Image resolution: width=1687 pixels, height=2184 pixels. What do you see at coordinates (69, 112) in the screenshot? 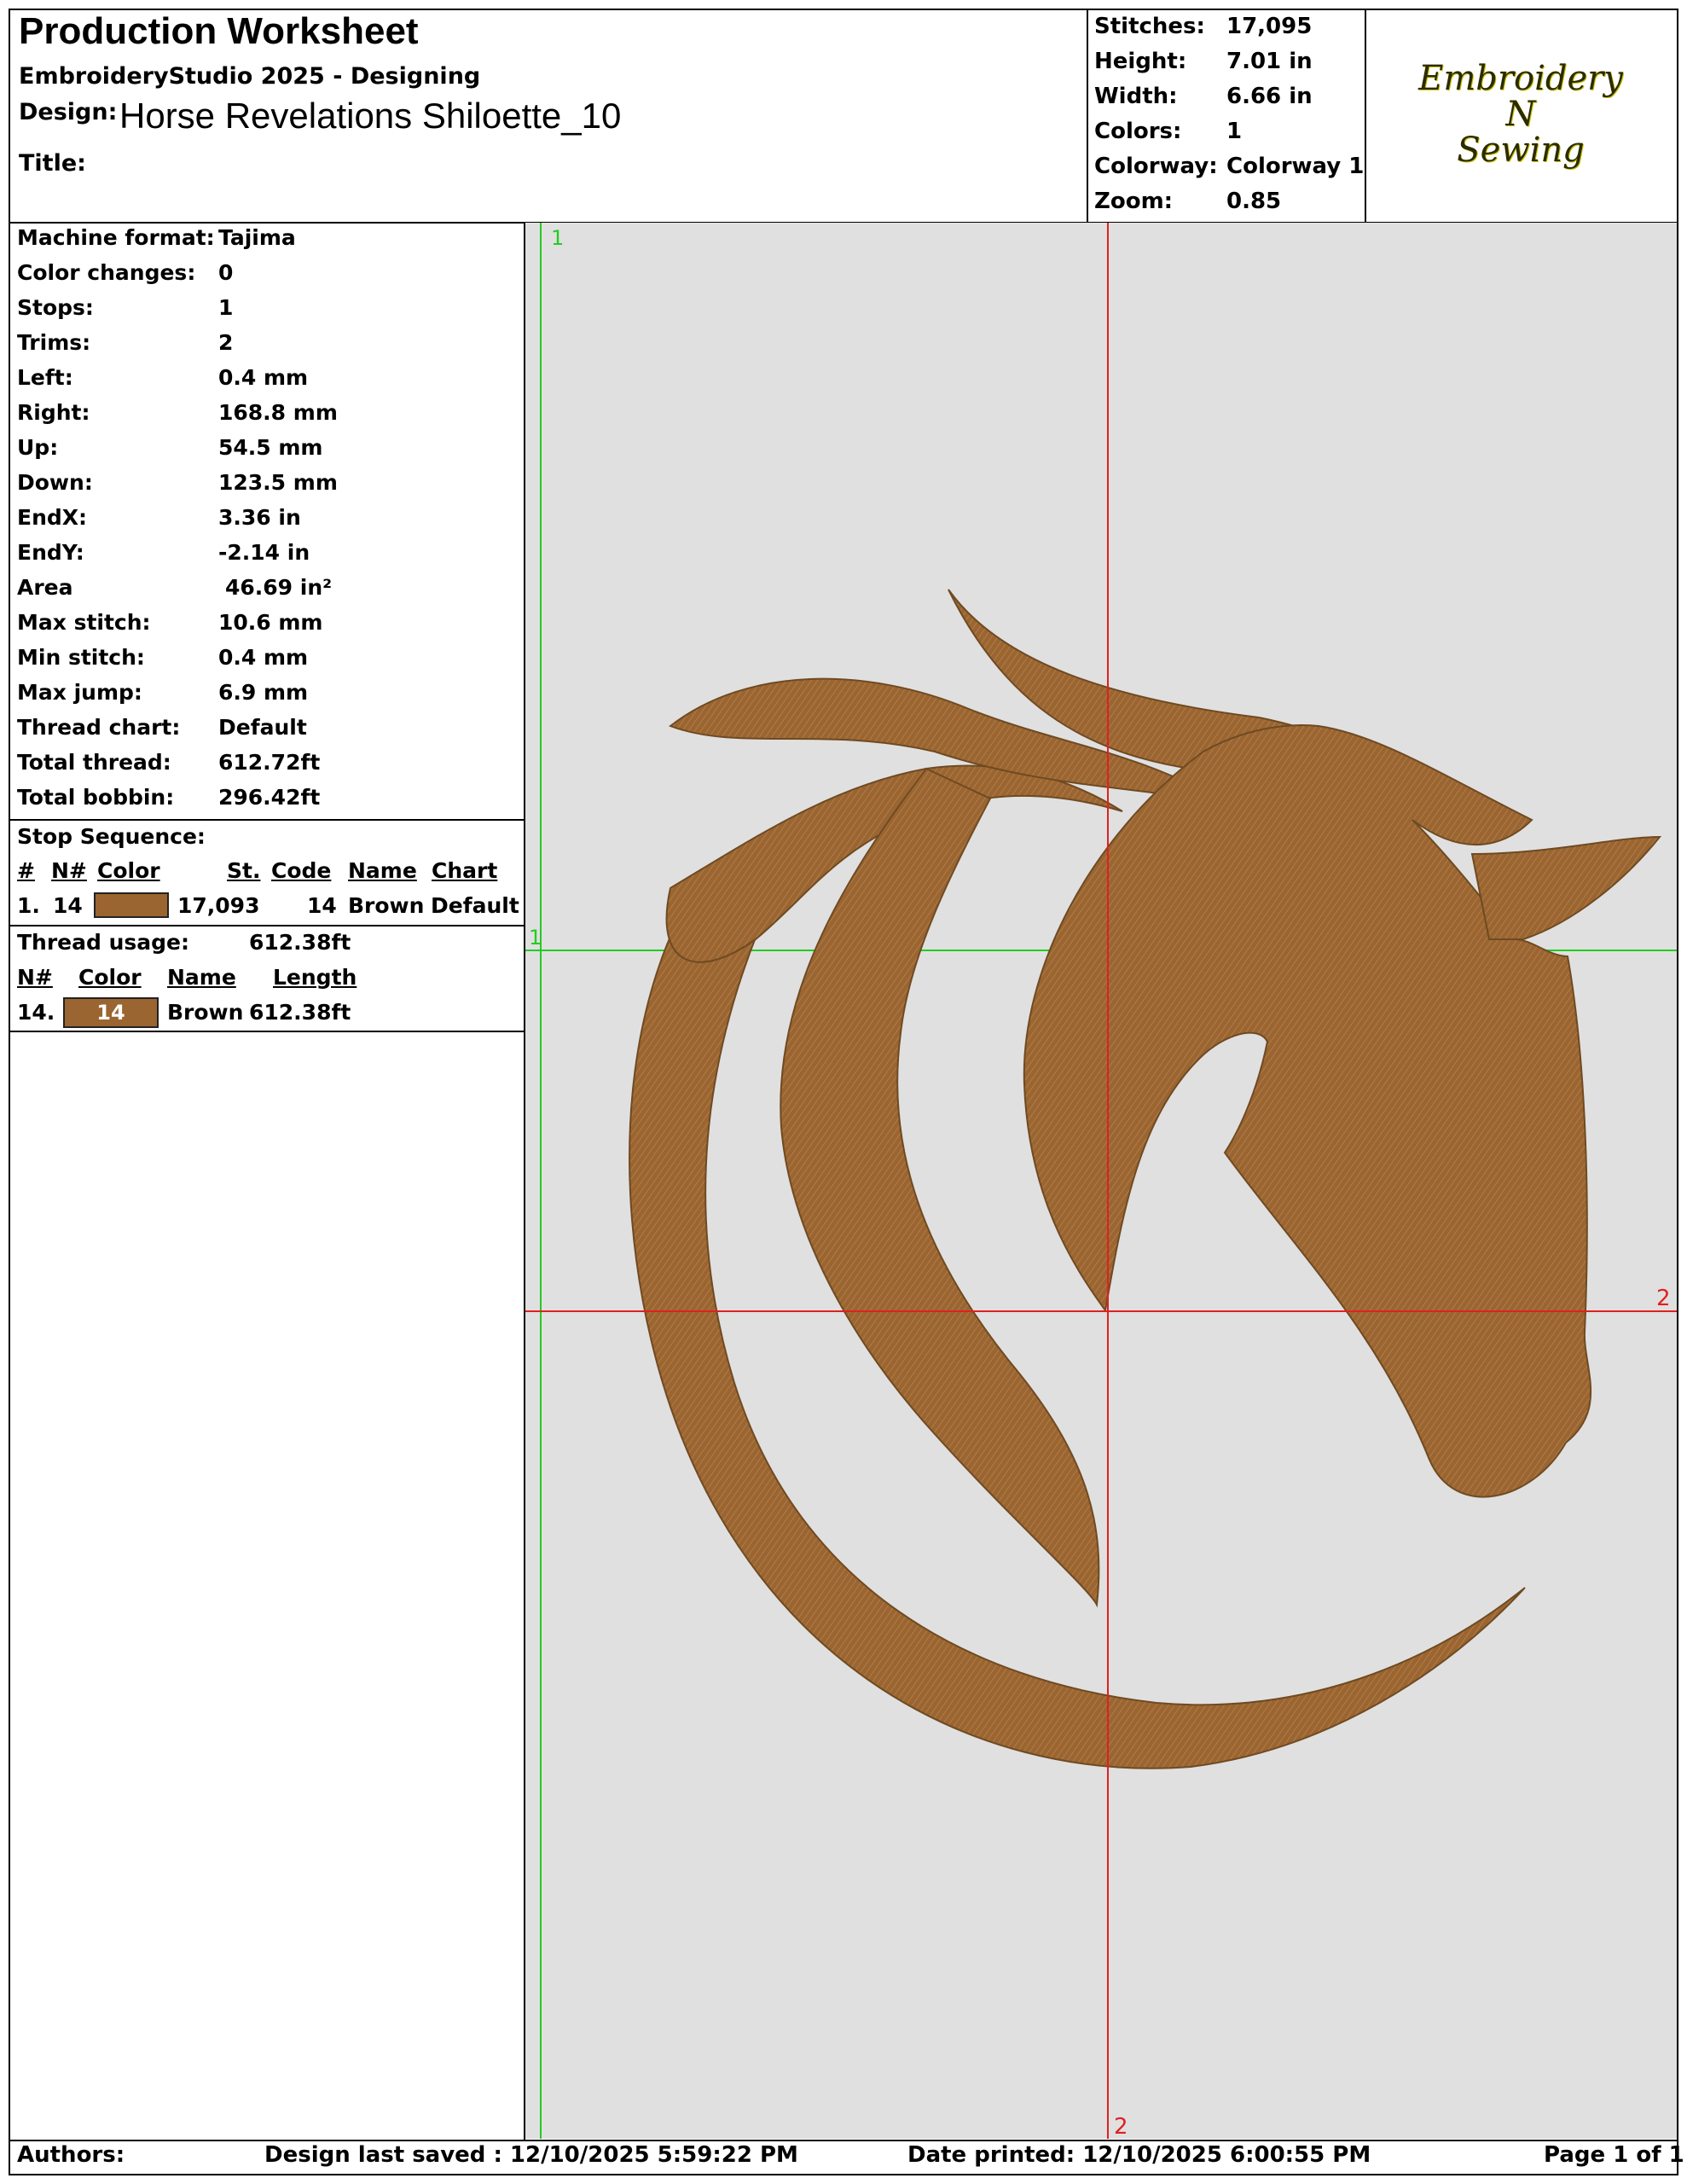
I see `design-label: Design:` at bounding box center [69, 112].